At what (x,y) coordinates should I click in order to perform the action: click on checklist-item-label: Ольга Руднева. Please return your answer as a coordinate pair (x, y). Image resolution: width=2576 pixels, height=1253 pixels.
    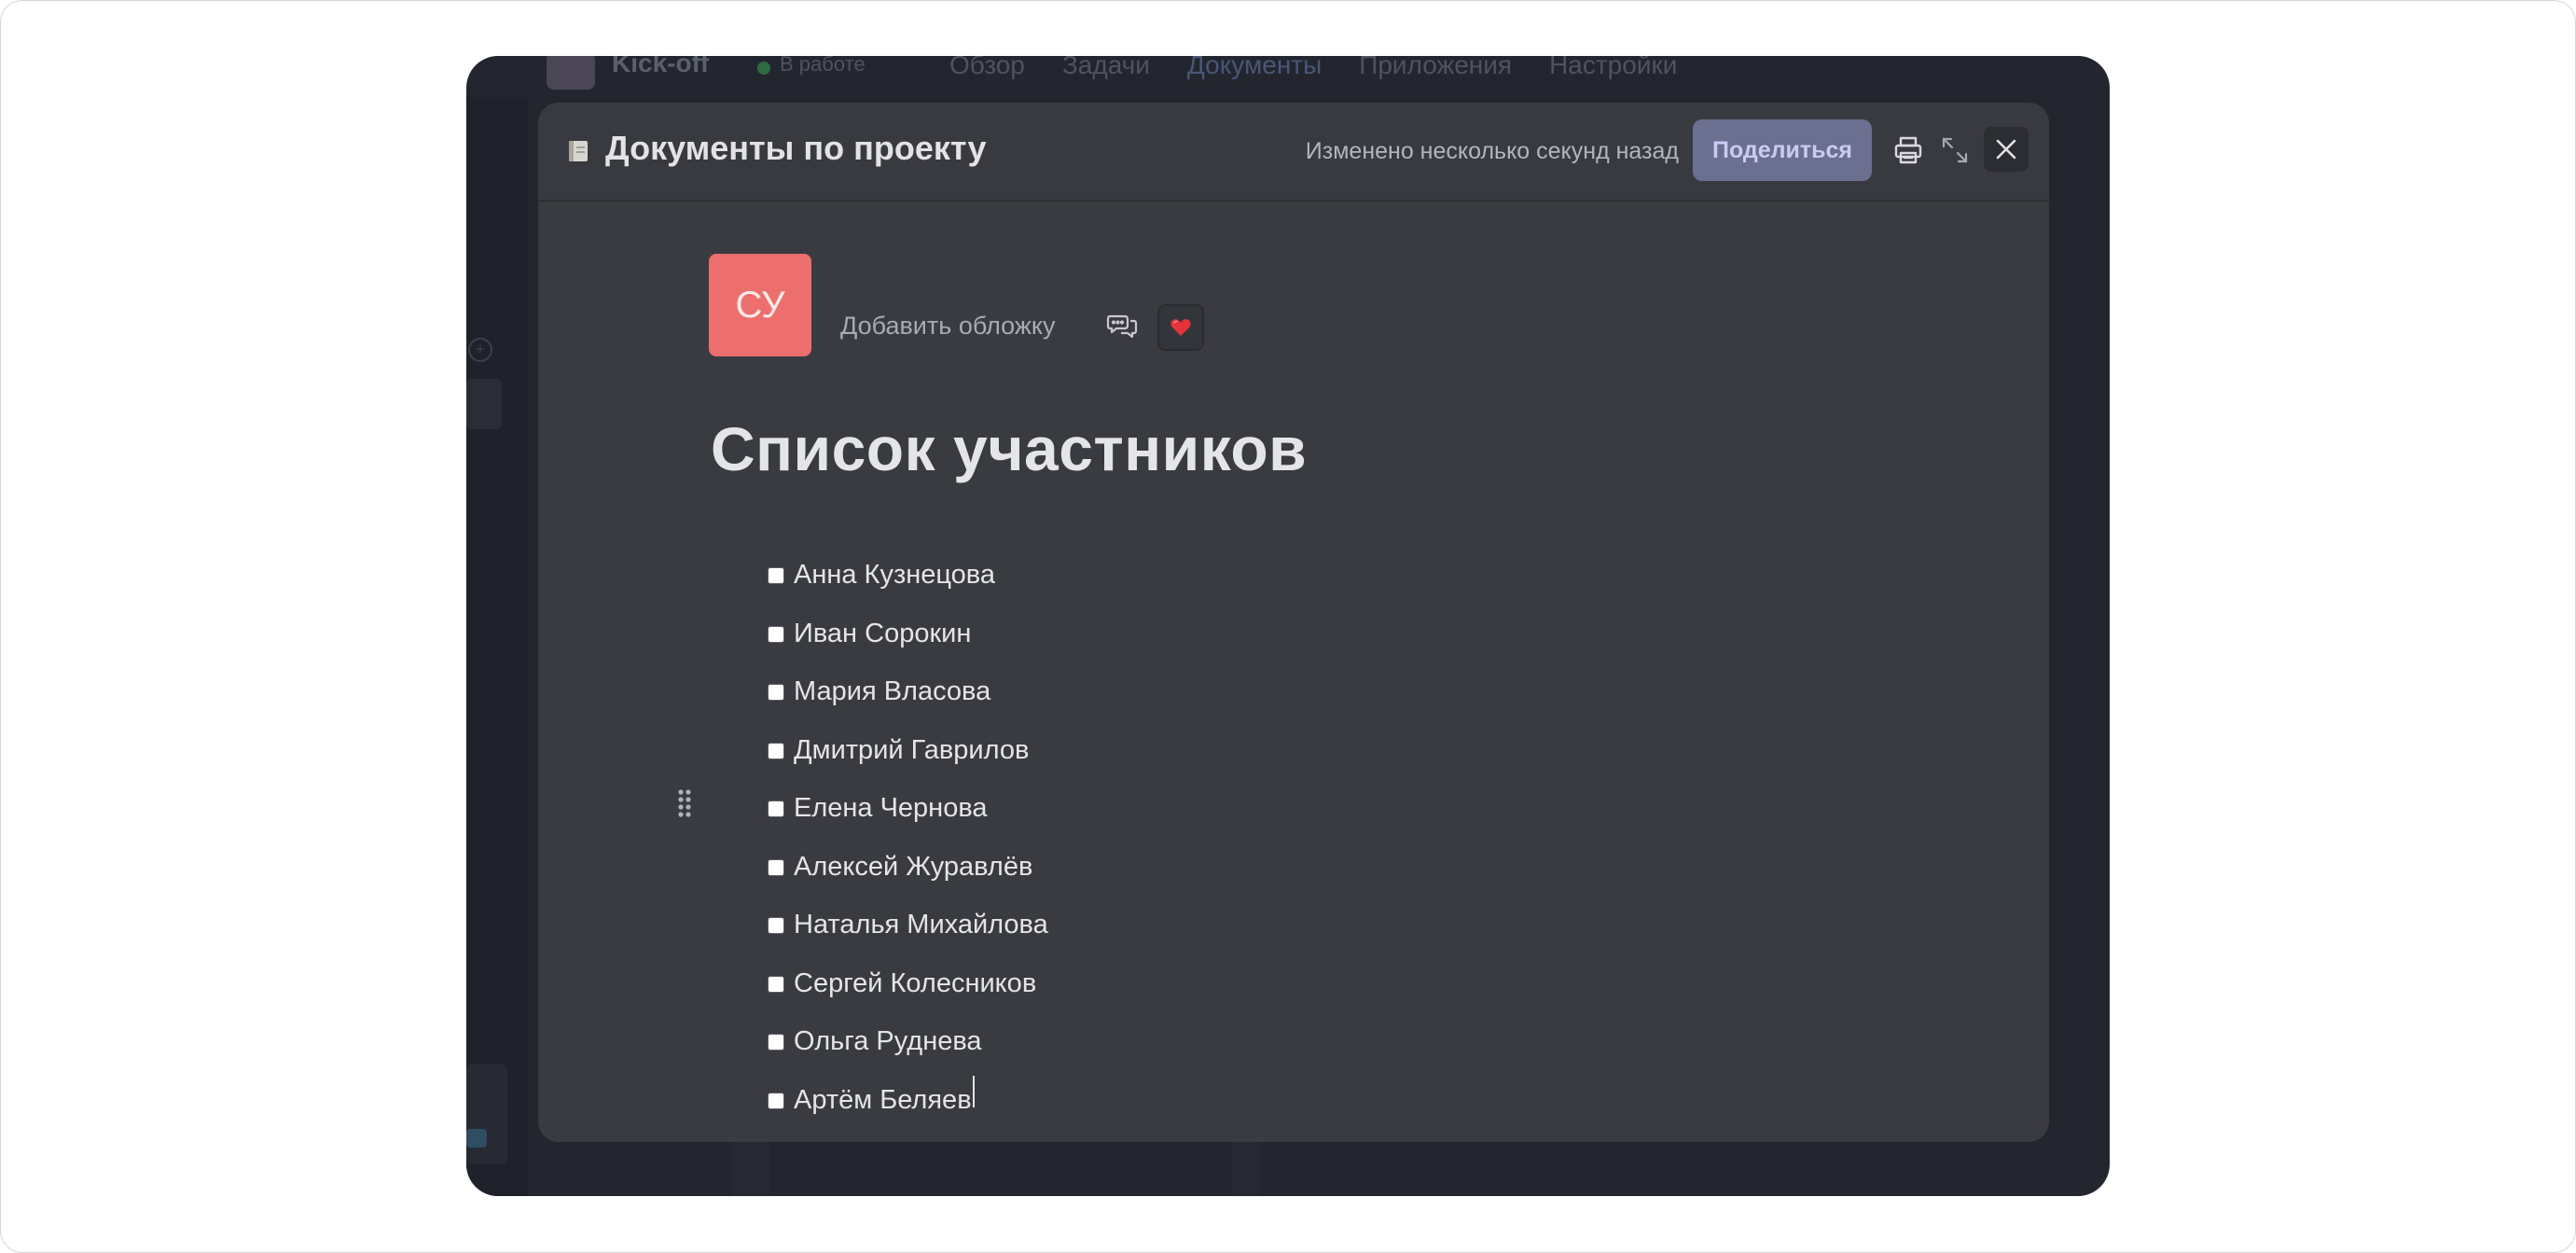
    Looking at the image, I should click on (888, 1041).